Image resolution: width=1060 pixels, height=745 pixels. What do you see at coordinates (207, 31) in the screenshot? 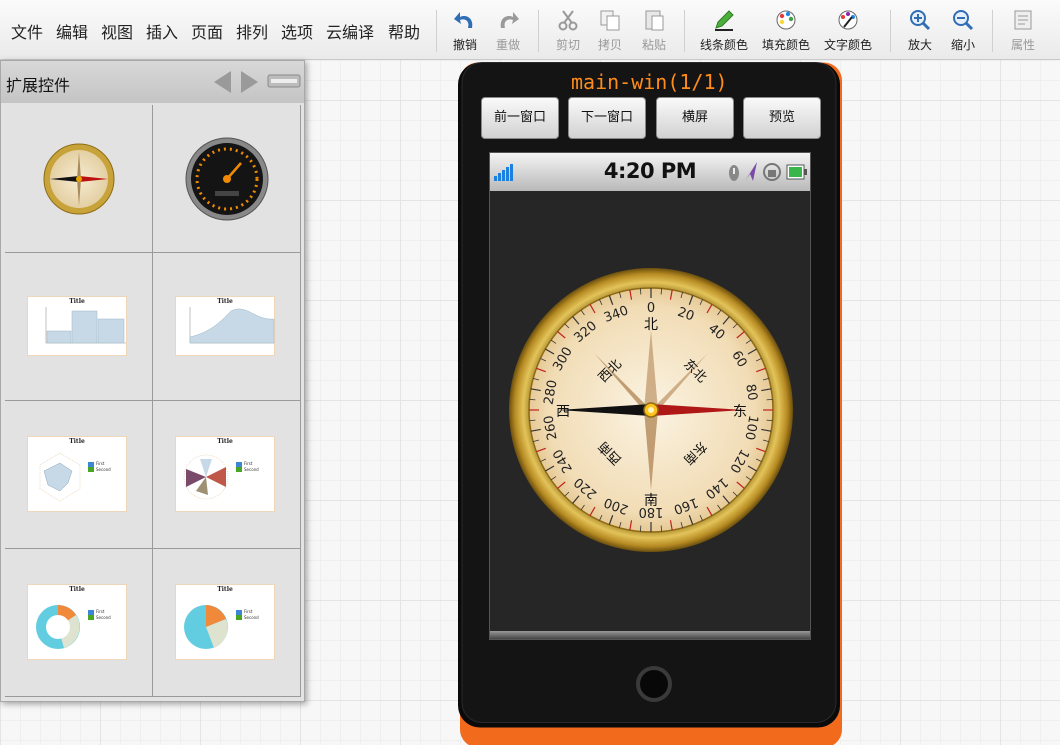
I see `menu-page: 页面` at bounding box center [207, 31].